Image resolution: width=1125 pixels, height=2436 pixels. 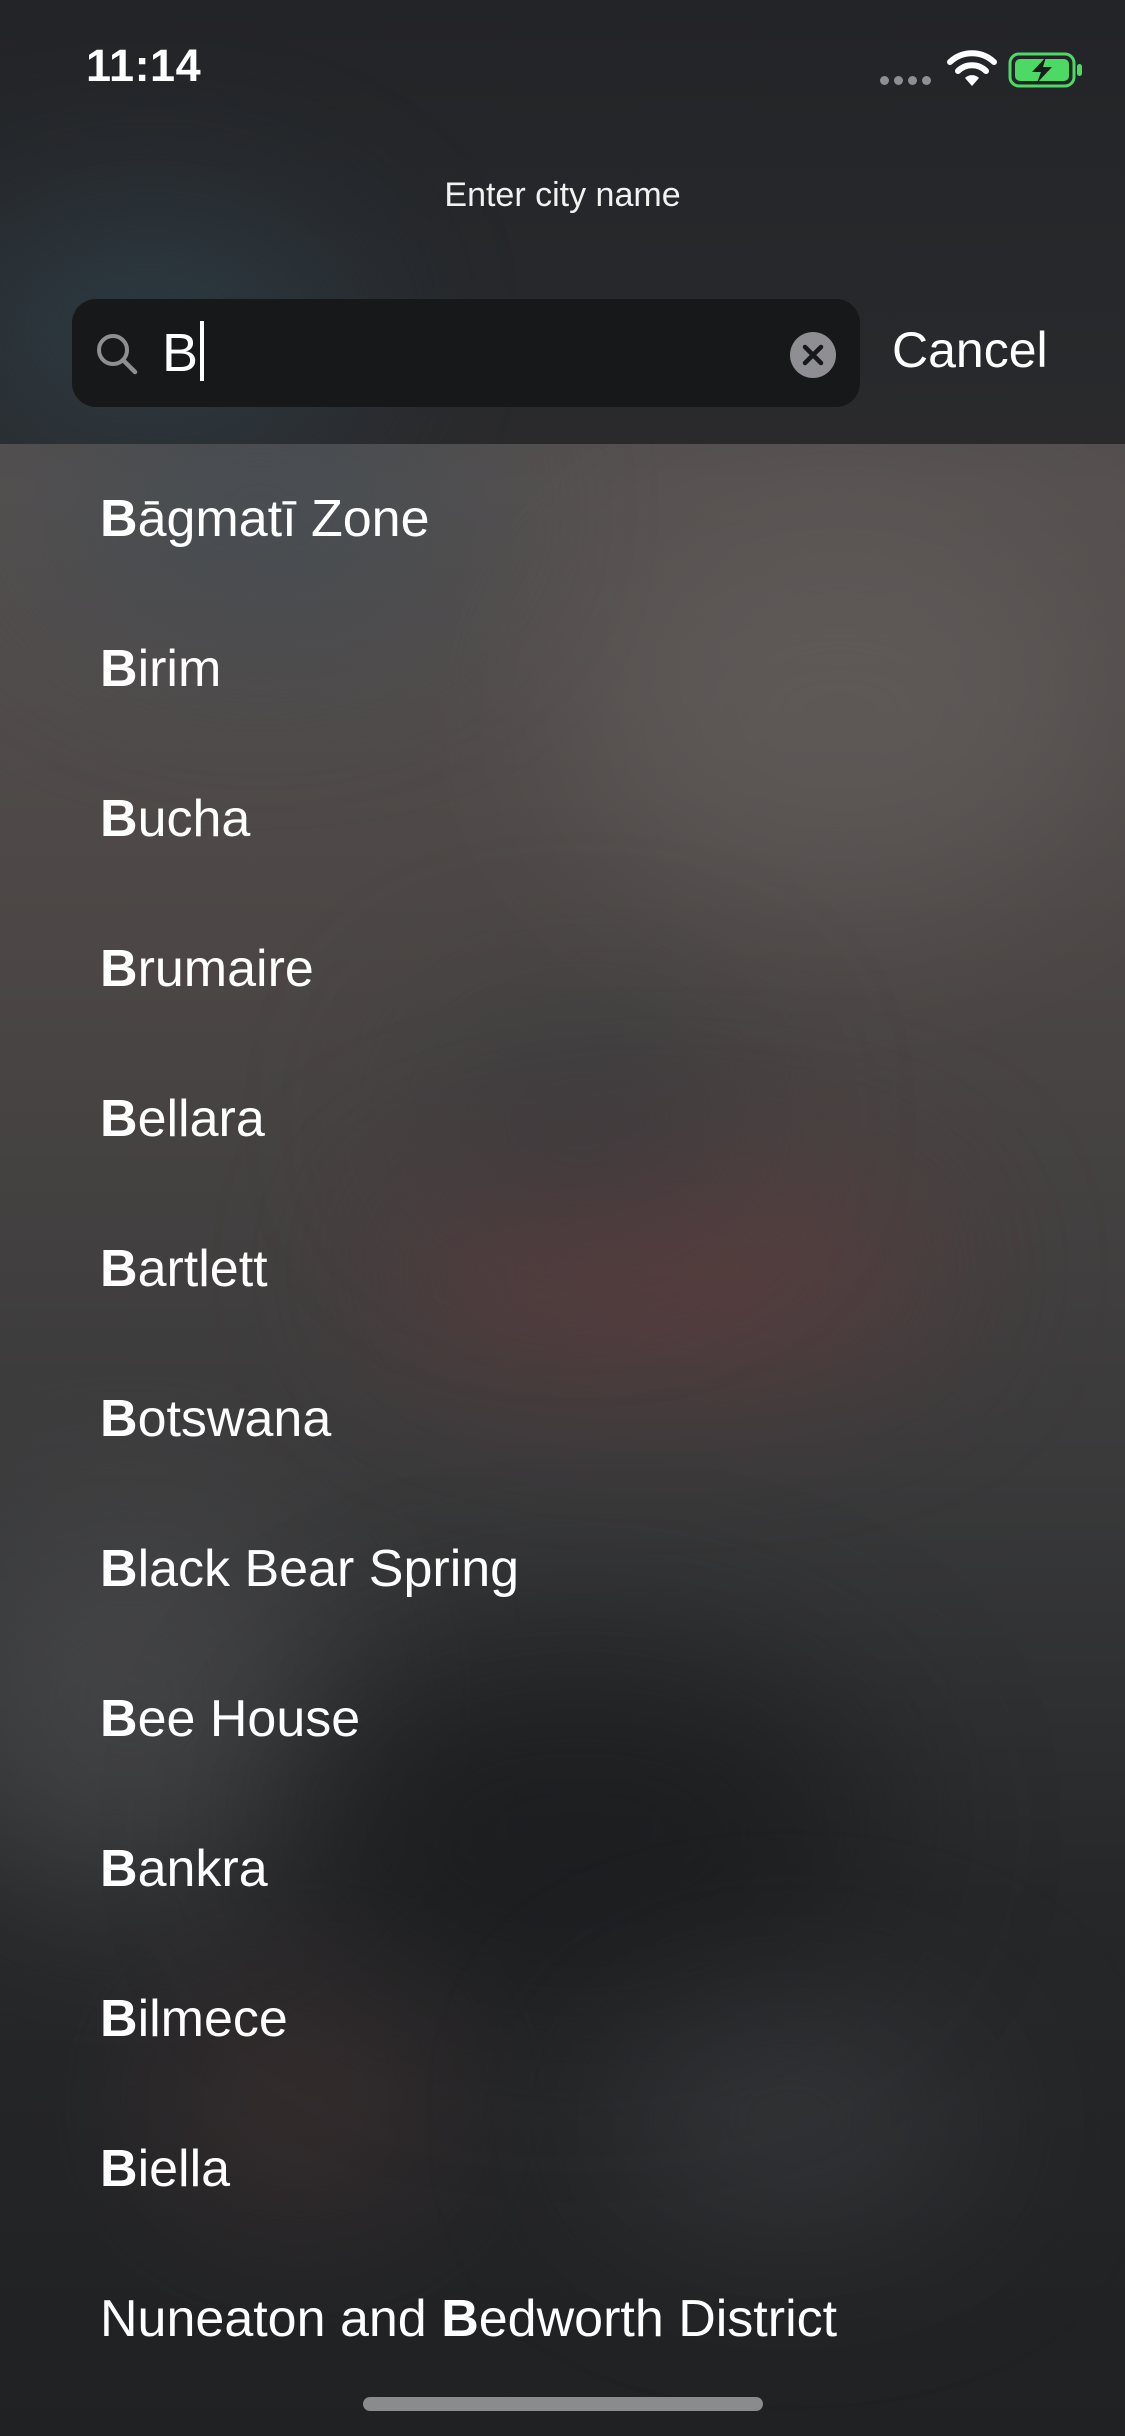 What do you see at coordinates (466, 353) in the screenshot?
I see `search-input: B` at bounding box center [466, 353].